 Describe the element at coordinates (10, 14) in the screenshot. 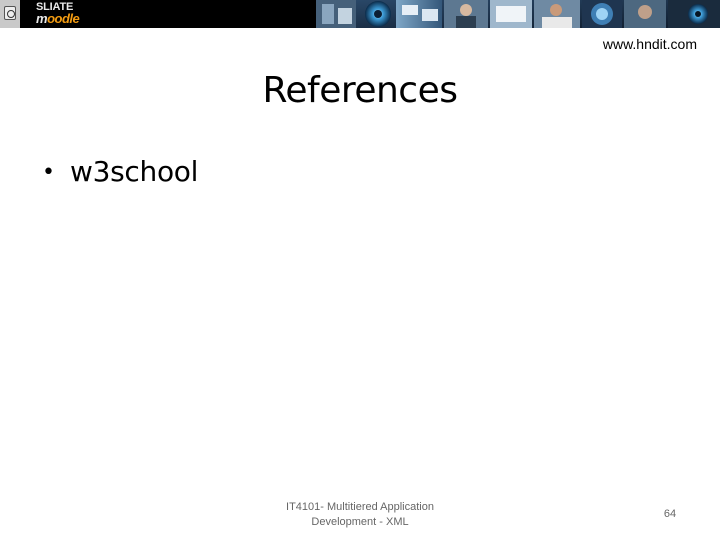

I see `institution-seal-icon` at that location.